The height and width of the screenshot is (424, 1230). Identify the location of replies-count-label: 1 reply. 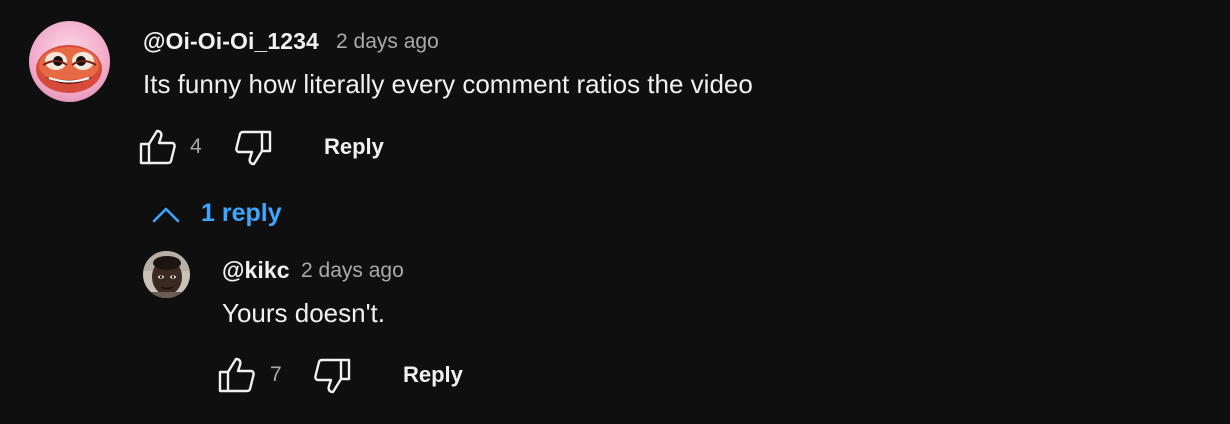
(241, 213).